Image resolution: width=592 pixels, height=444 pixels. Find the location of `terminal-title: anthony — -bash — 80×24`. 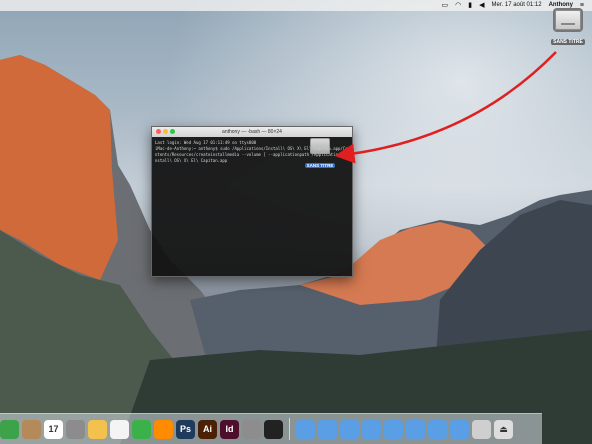

terminal-title: anthony — -bash — 80×24 is located at coordinates (252, 132).